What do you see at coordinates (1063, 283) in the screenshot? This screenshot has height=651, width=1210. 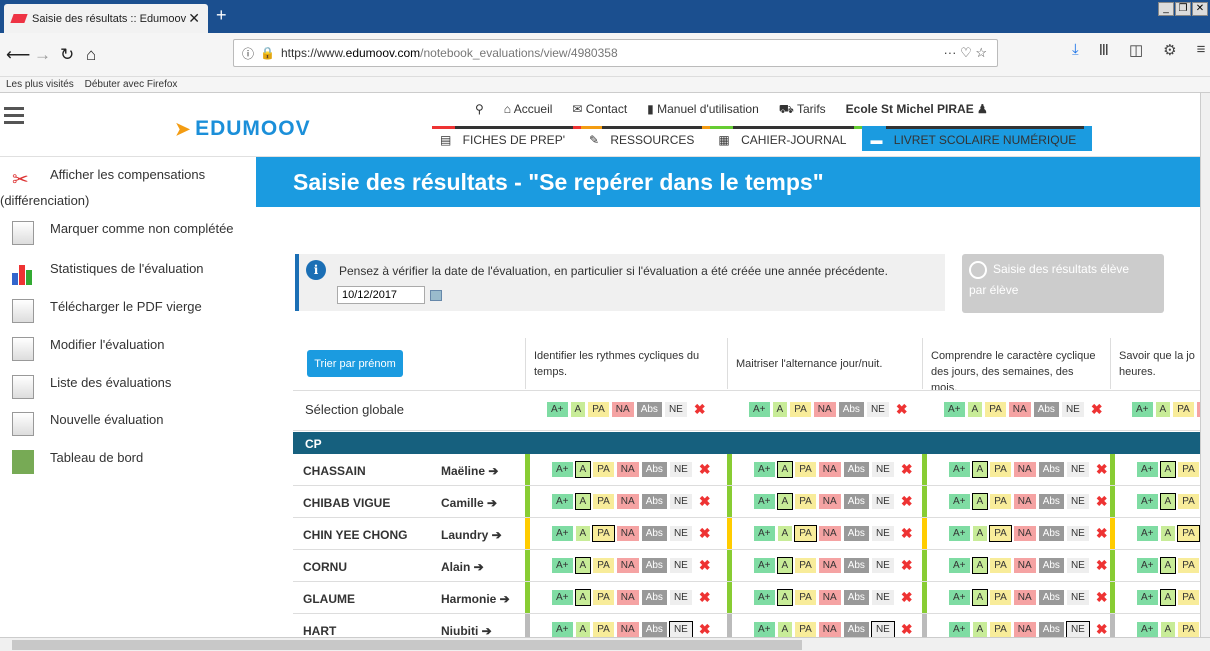 I see `per-student-entry-button: Saisie des résultats élève par élève` at bounding box center [1063, 283].